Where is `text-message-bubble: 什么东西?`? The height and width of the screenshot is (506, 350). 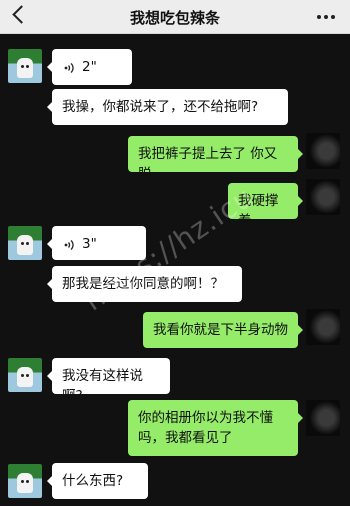 text-message-bubble: 什么东西? is located at coordinates (97, 481).